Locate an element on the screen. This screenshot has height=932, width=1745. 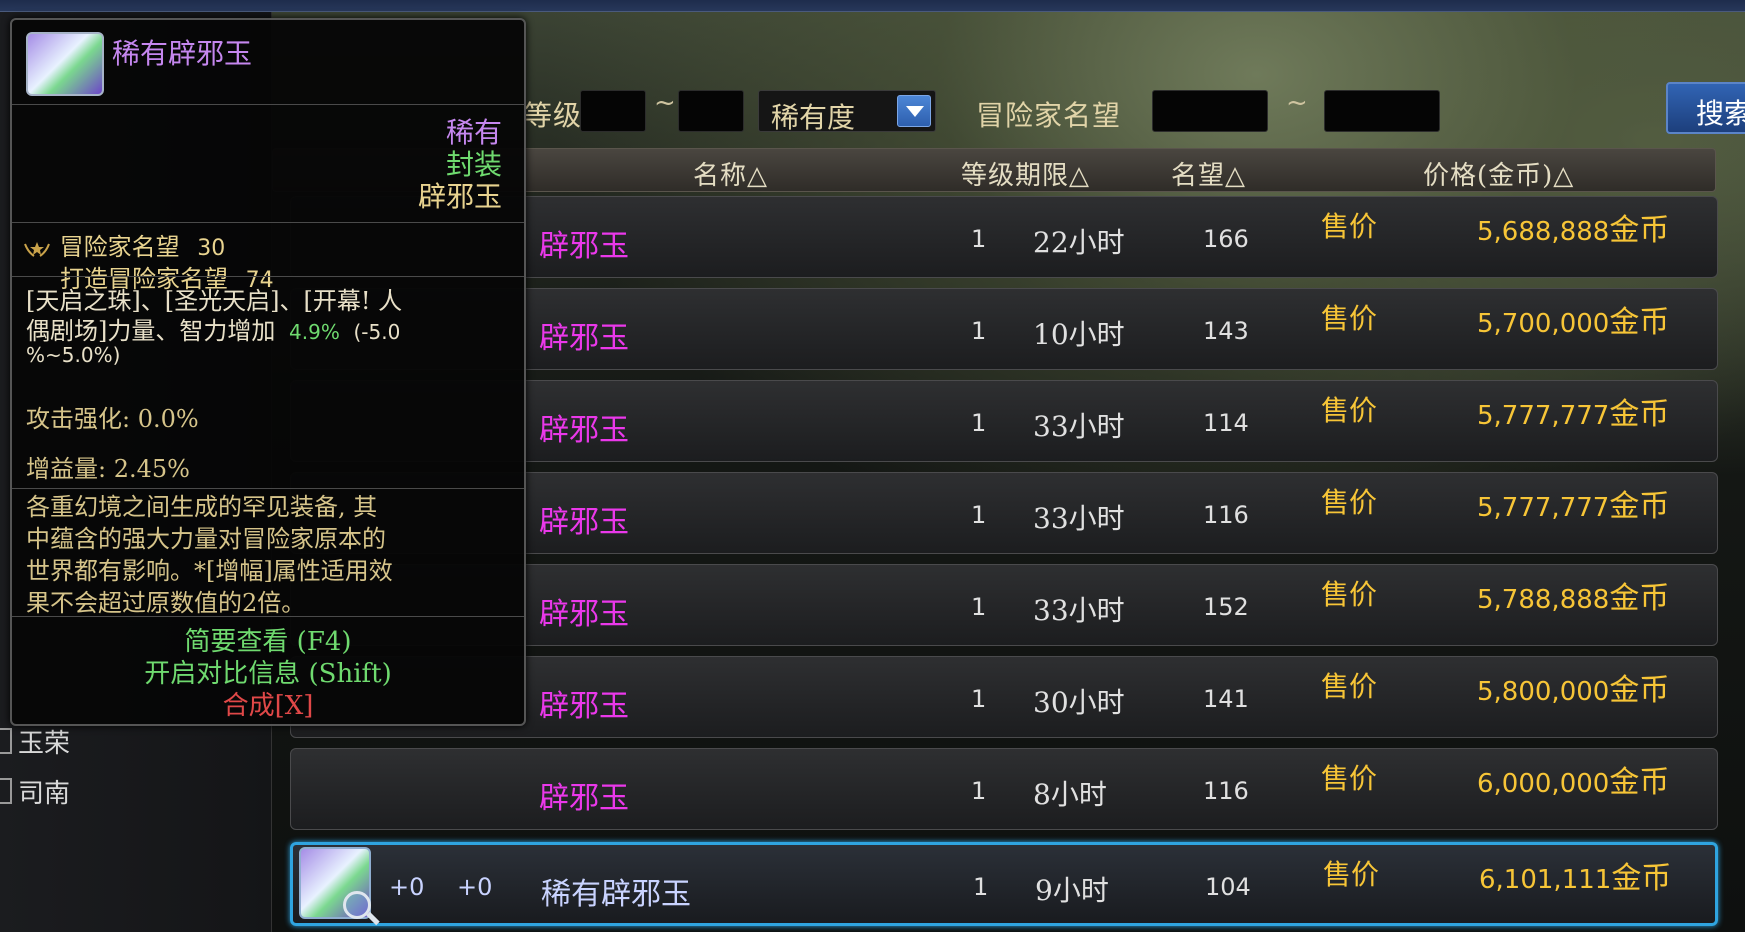
price-value: 6,000,000 is located at coordinates (1543, 784).